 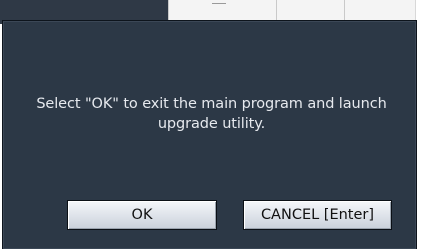 What do you see at coordinates (219, 3) in the screenshot?
I see `background-tick-mark` at bounding box center [219, 3].